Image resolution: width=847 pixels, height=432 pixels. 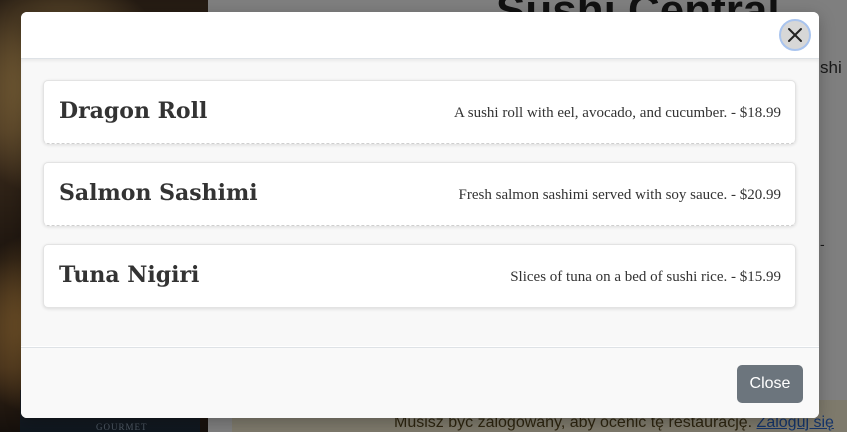 I want to click on close-icon, so click(x=795, y=35).